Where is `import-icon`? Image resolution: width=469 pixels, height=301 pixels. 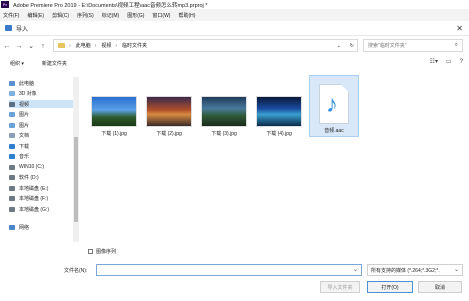 import-icon is located at coordinates (8, 28).